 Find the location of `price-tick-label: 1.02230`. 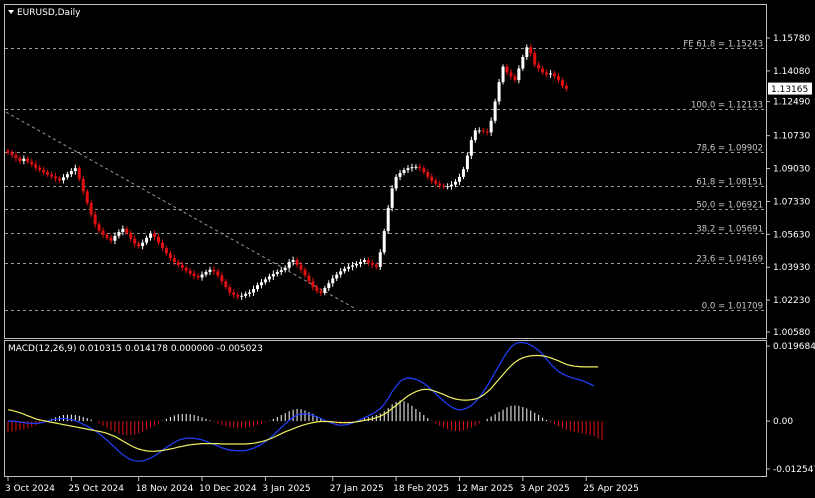

price-tick-label: 1.02230 is located at coordinates (791, 301).